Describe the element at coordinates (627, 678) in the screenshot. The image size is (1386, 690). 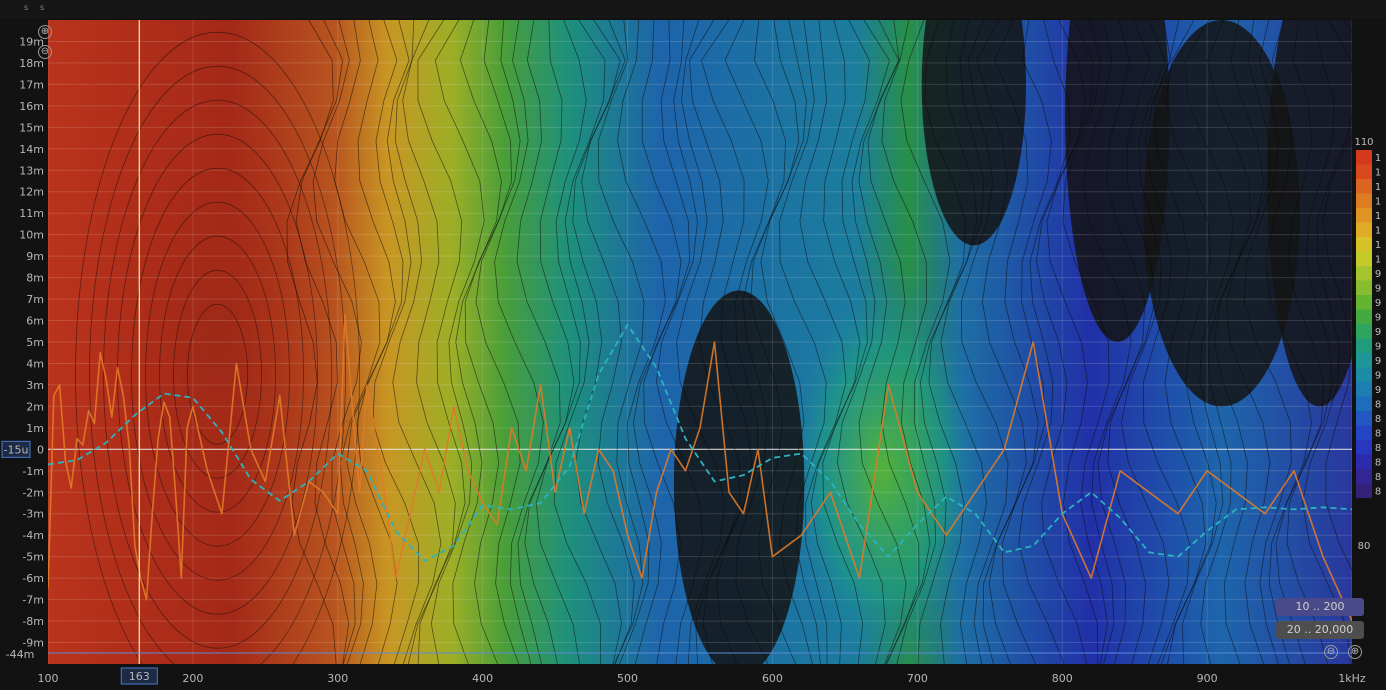
I see `x-tick-label: 500` at that location.